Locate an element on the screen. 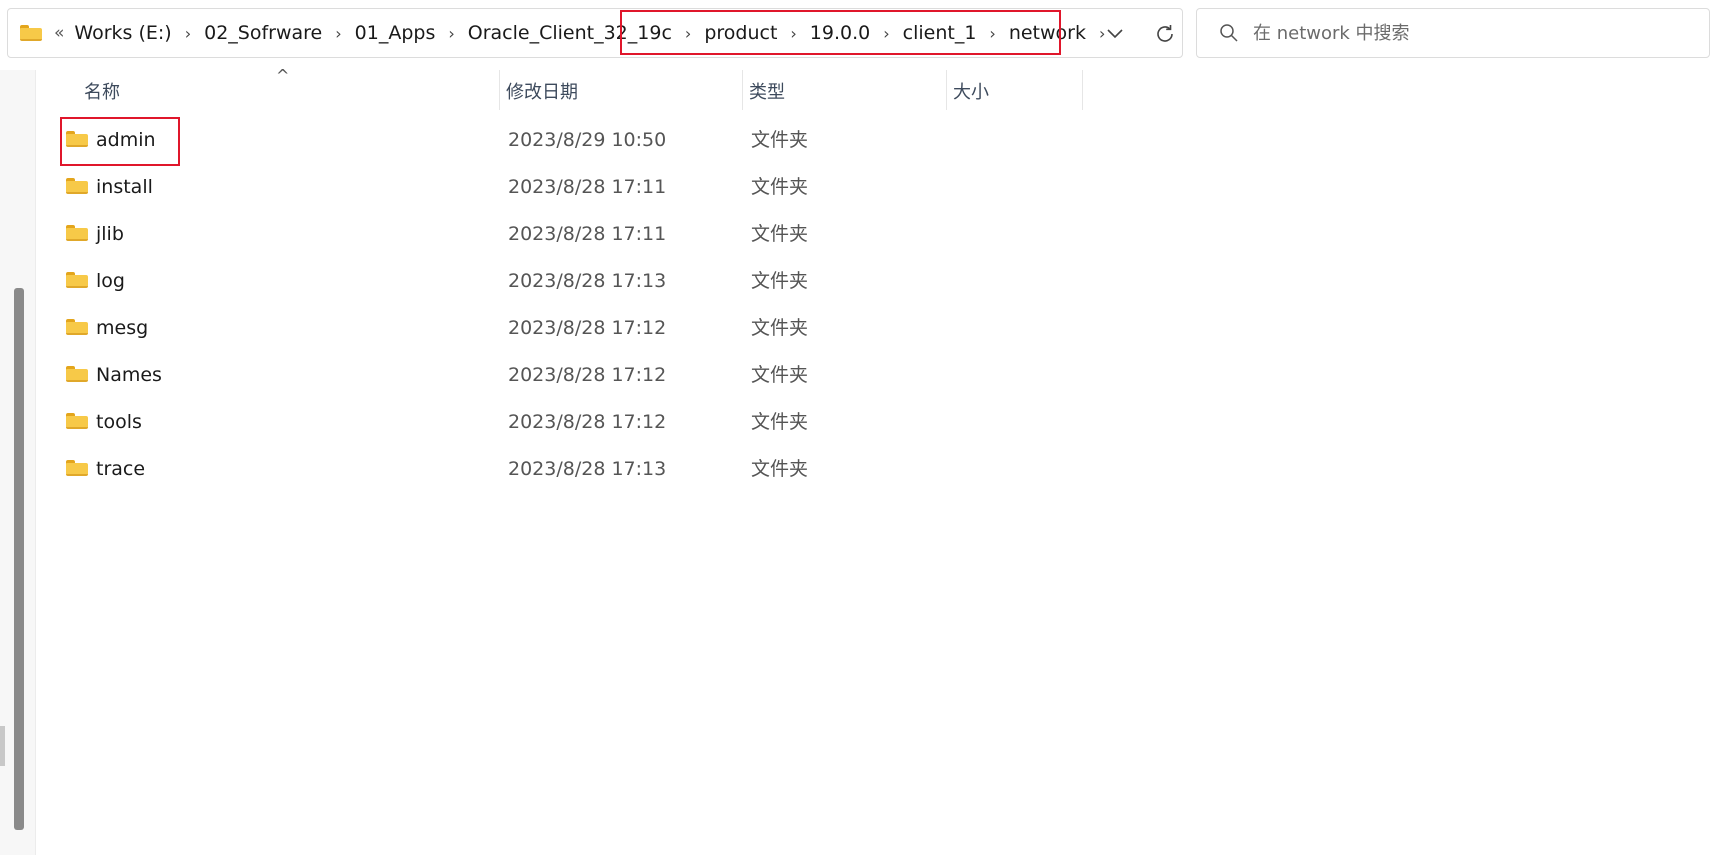 This screenshot has width=1718, height=855. column-header: ^ 名称 修改日期 类型 大小 is located at coordinates (560, 89).